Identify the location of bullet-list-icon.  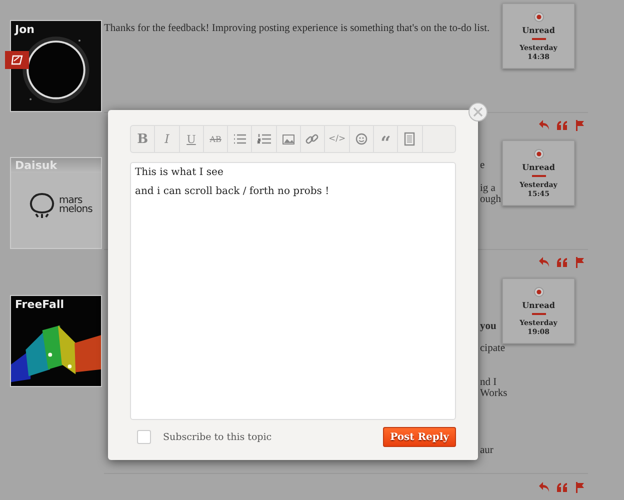
(239, 139).